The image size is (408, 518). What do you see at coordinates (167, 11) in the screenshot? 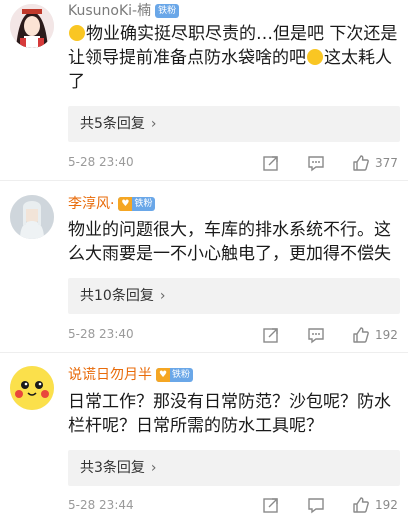
I see `fan-badge: 铁粉` at bounding box center [167, 11].